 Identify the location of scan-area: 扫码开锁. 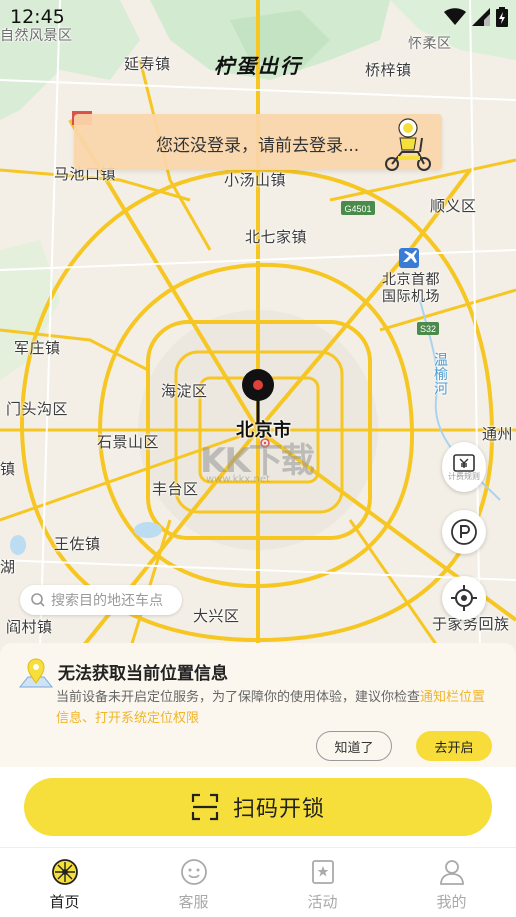
(258, 807).